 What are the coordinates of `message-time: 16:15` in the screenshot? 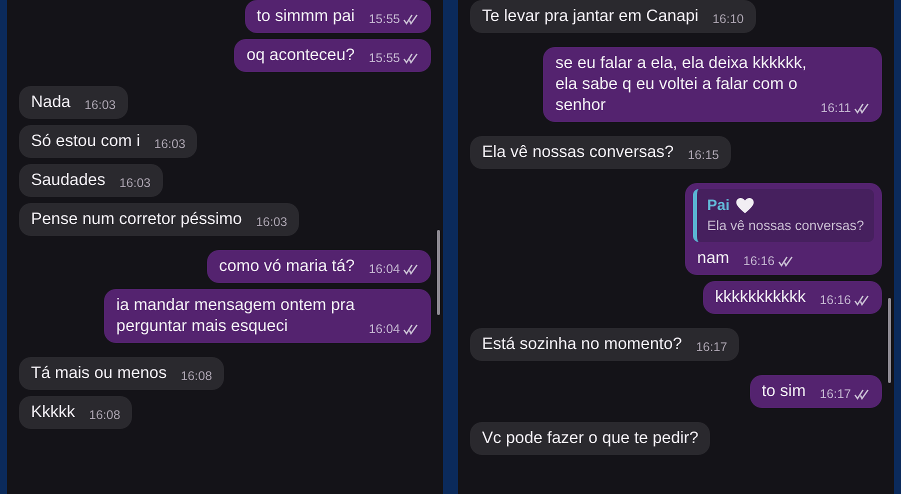 It's located at (703, 155).